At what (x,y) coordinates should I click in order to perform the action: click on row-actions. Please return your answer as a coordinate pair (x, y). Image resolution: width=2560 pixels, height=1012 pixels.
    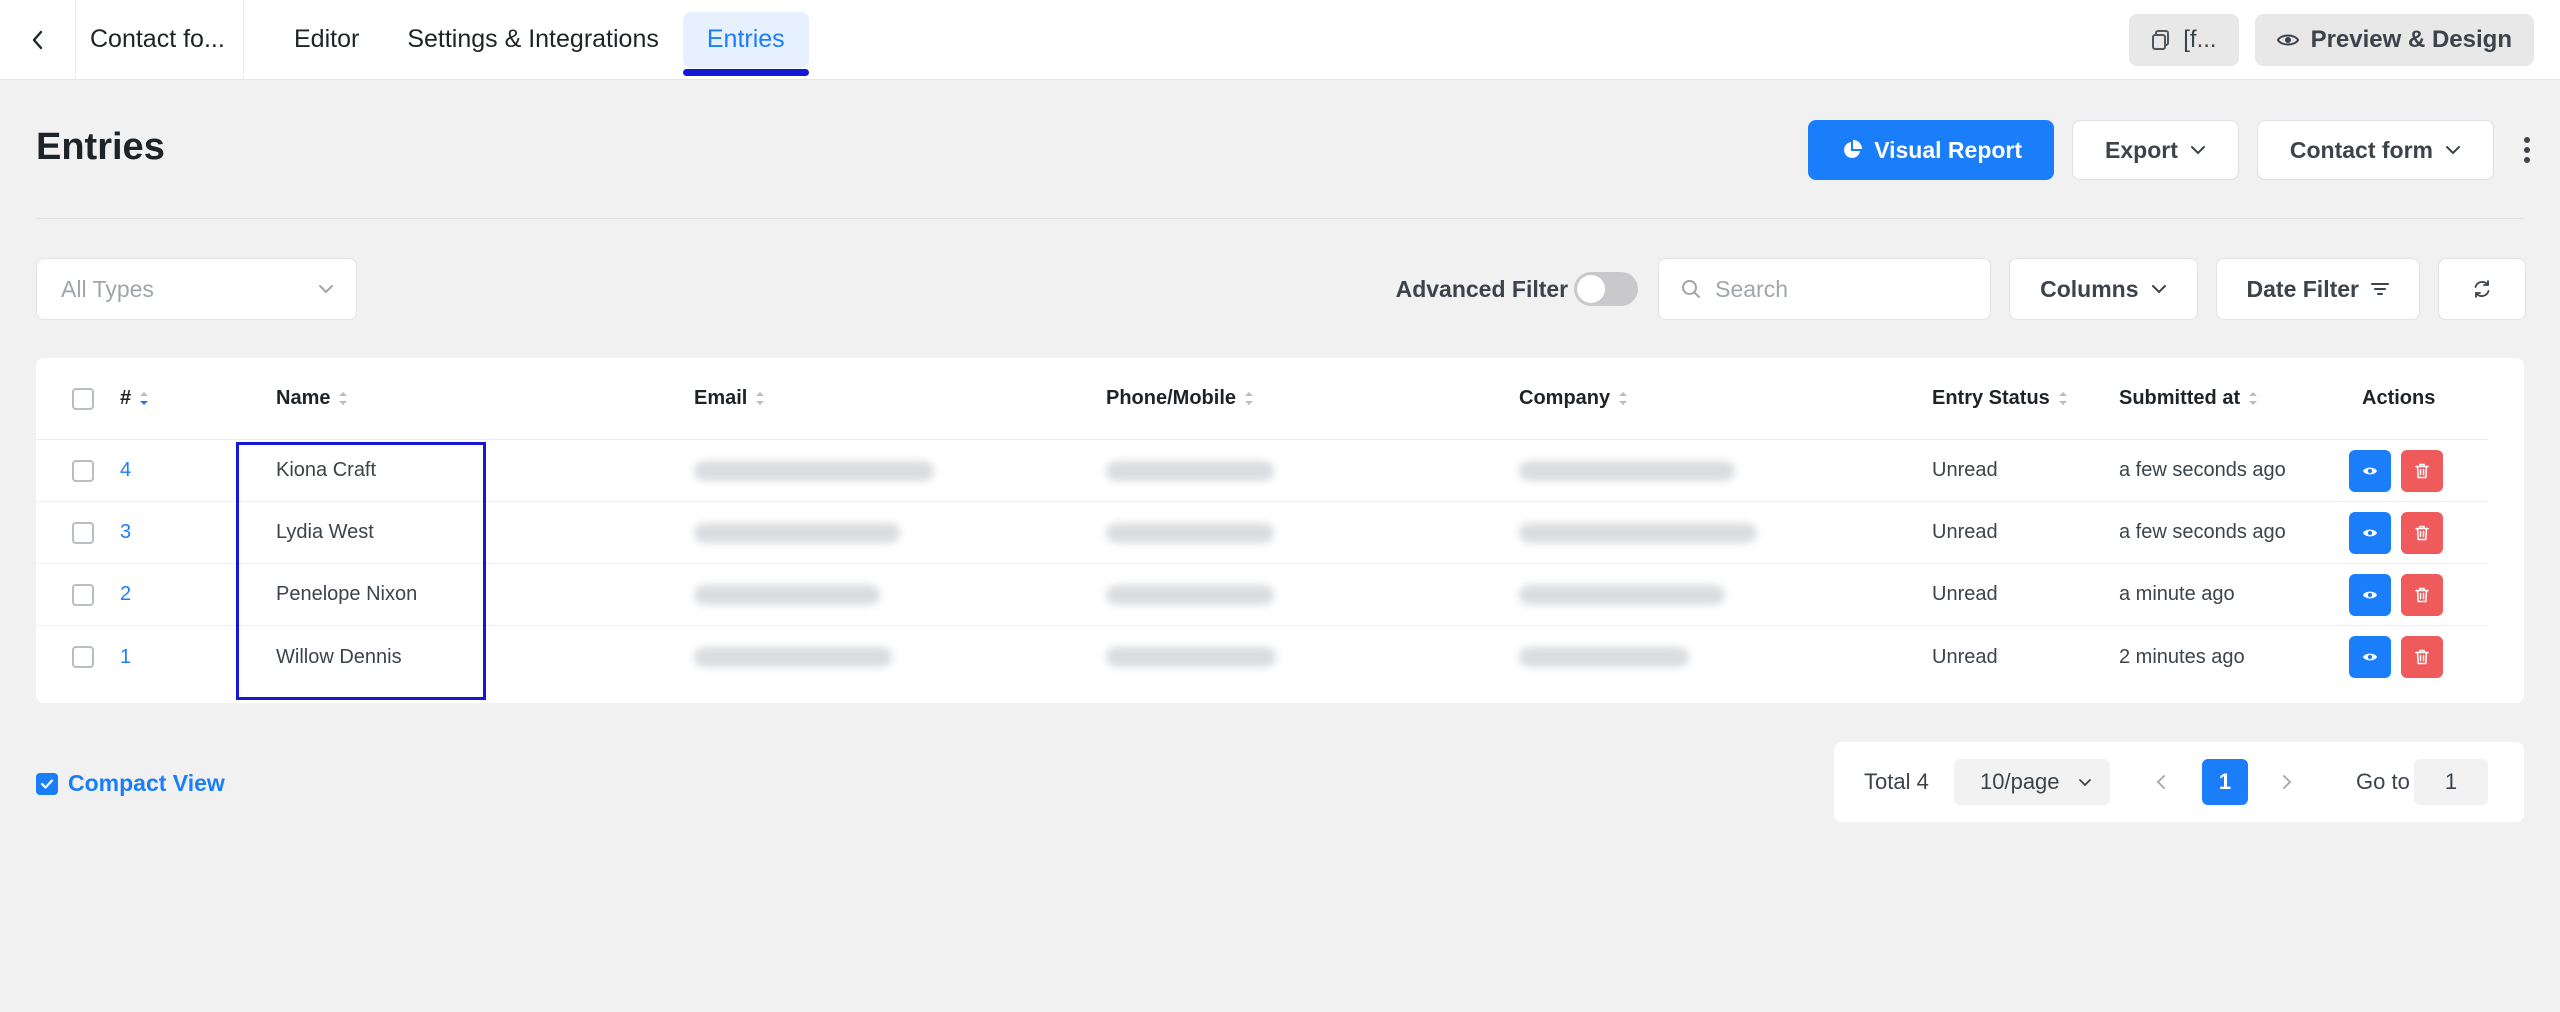
    Looking at the image, I should click on (2396, 657).